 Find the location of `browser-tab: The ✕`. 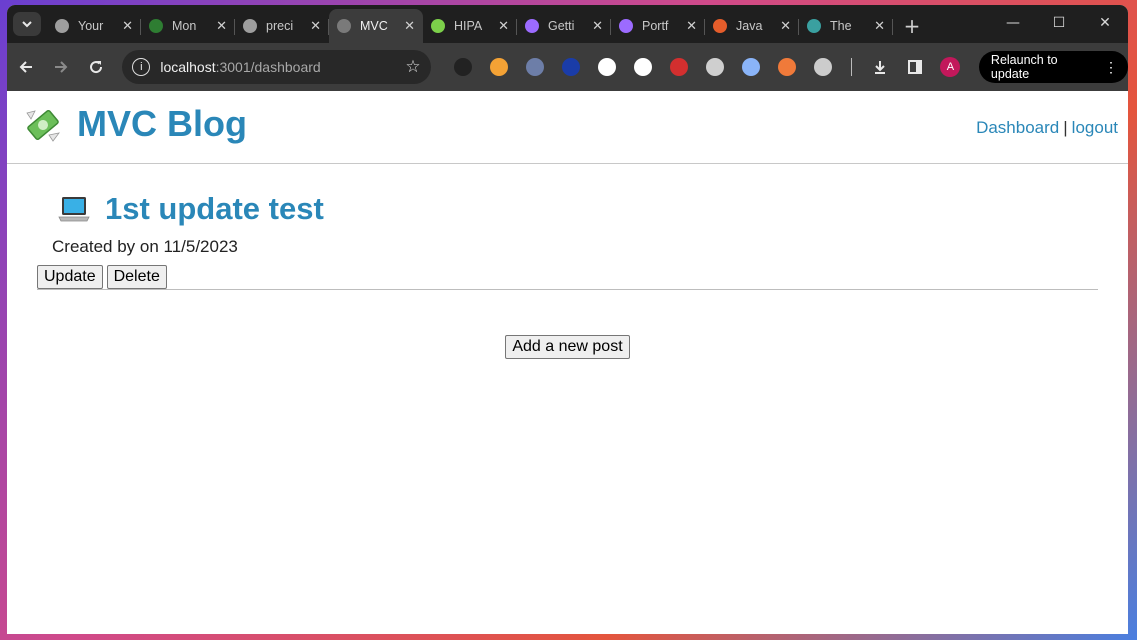

browser-tab: The ✕ is located at coordinates (846, 26).